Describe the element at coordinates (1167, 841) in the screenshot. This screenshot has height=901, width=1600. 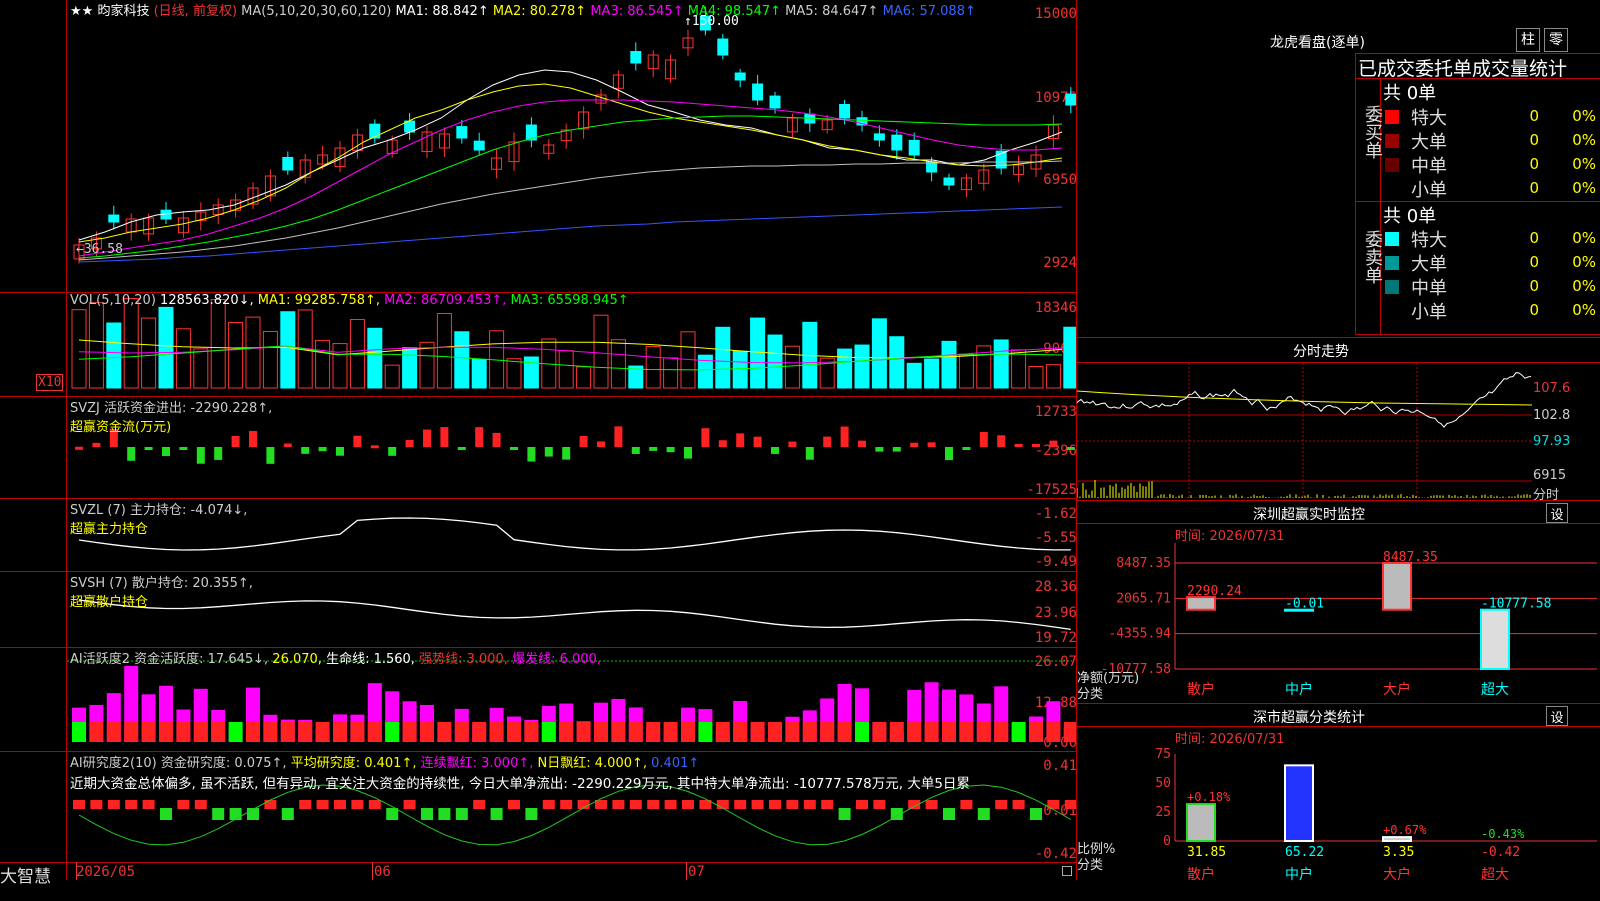
I see `y-tick-label: 0` at that location.